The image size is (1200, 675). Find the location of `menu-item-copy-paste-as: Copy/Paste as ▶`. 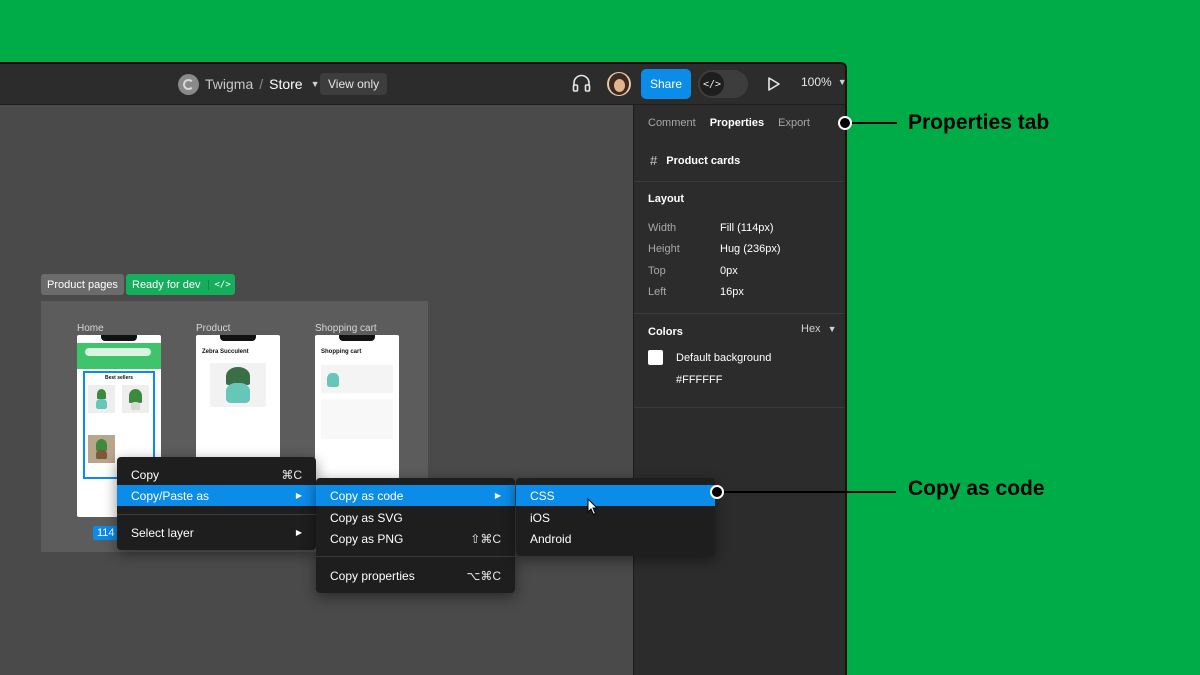

menu-item-copy-paste-as: Copy/Paste as ▶ is located at coordinates (216, 495).